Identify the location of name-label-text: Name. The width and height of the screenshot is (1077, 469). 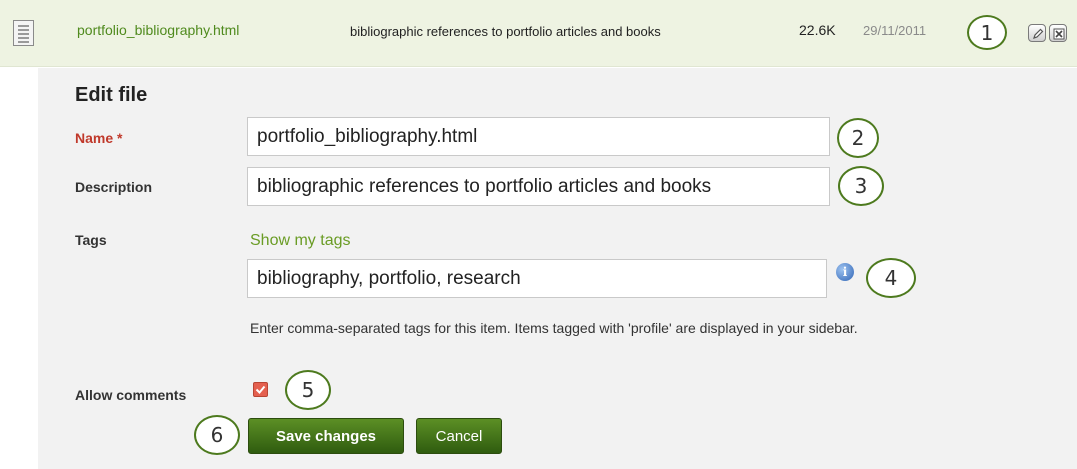
(94, 138).